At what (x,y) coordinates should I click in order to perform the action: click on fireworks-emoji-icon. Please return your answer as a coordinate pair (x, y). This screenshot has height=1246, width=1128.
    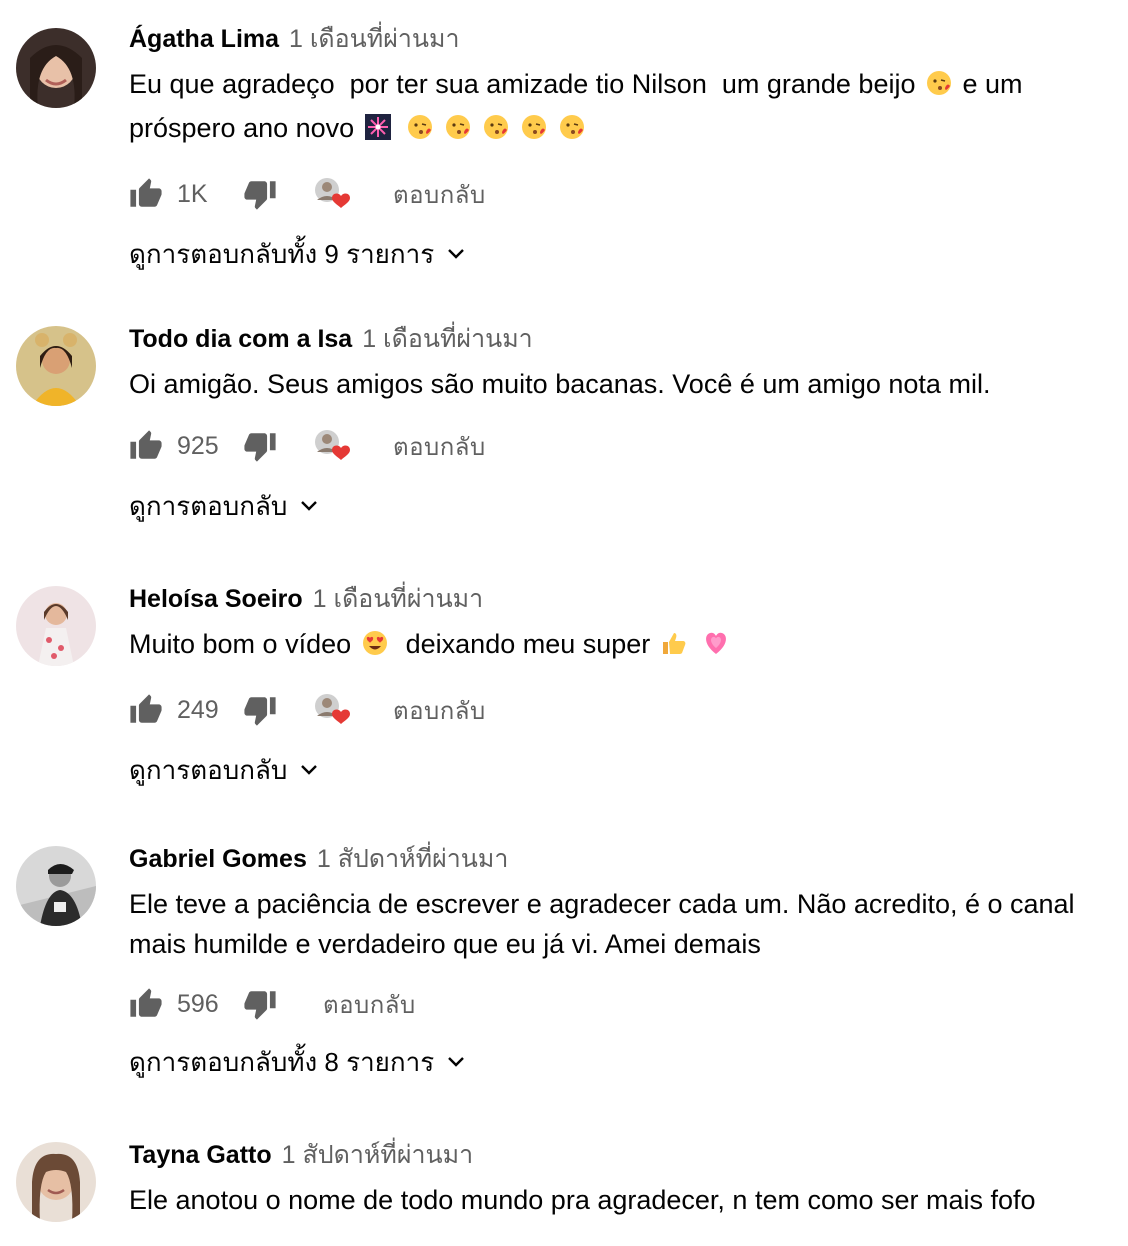
    Looking at the image, I should click on (378, 132).